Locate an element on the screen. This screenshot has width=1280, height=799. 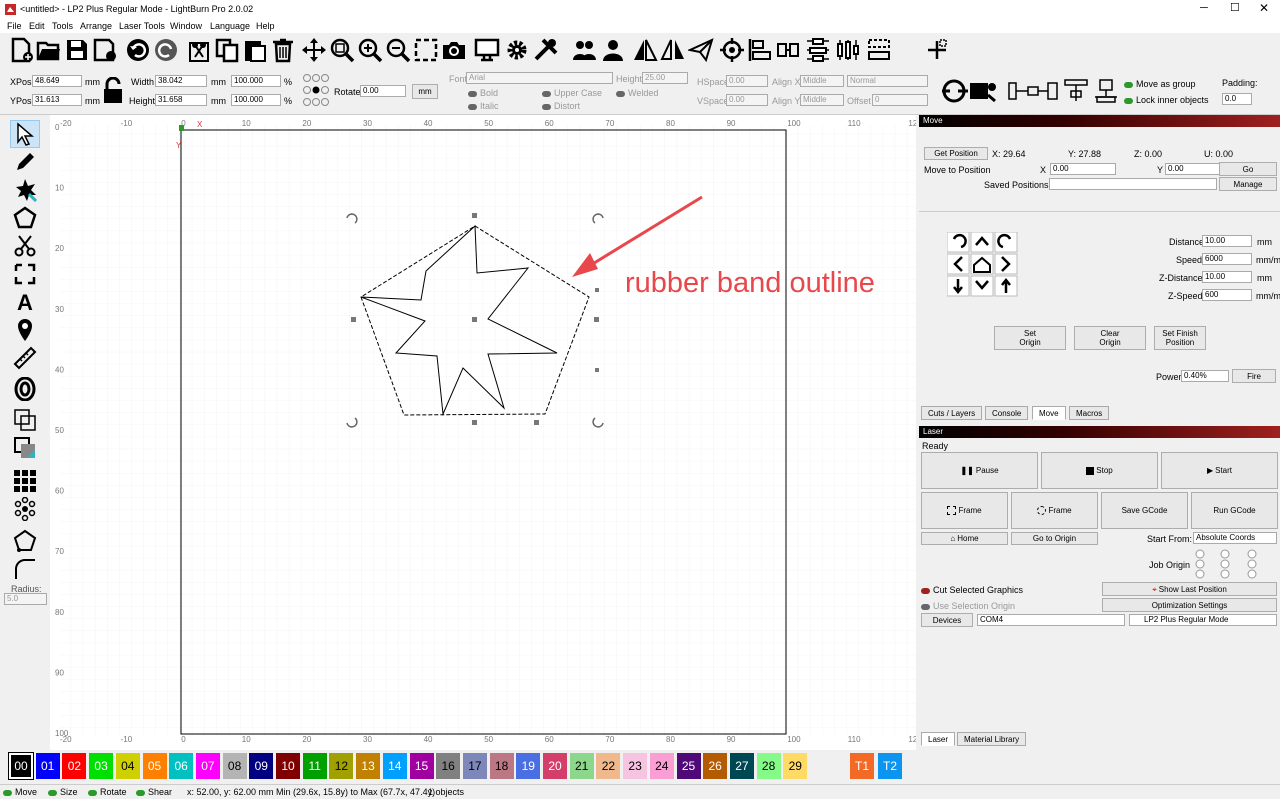
dock-icon is located at coordinates (879, 50).